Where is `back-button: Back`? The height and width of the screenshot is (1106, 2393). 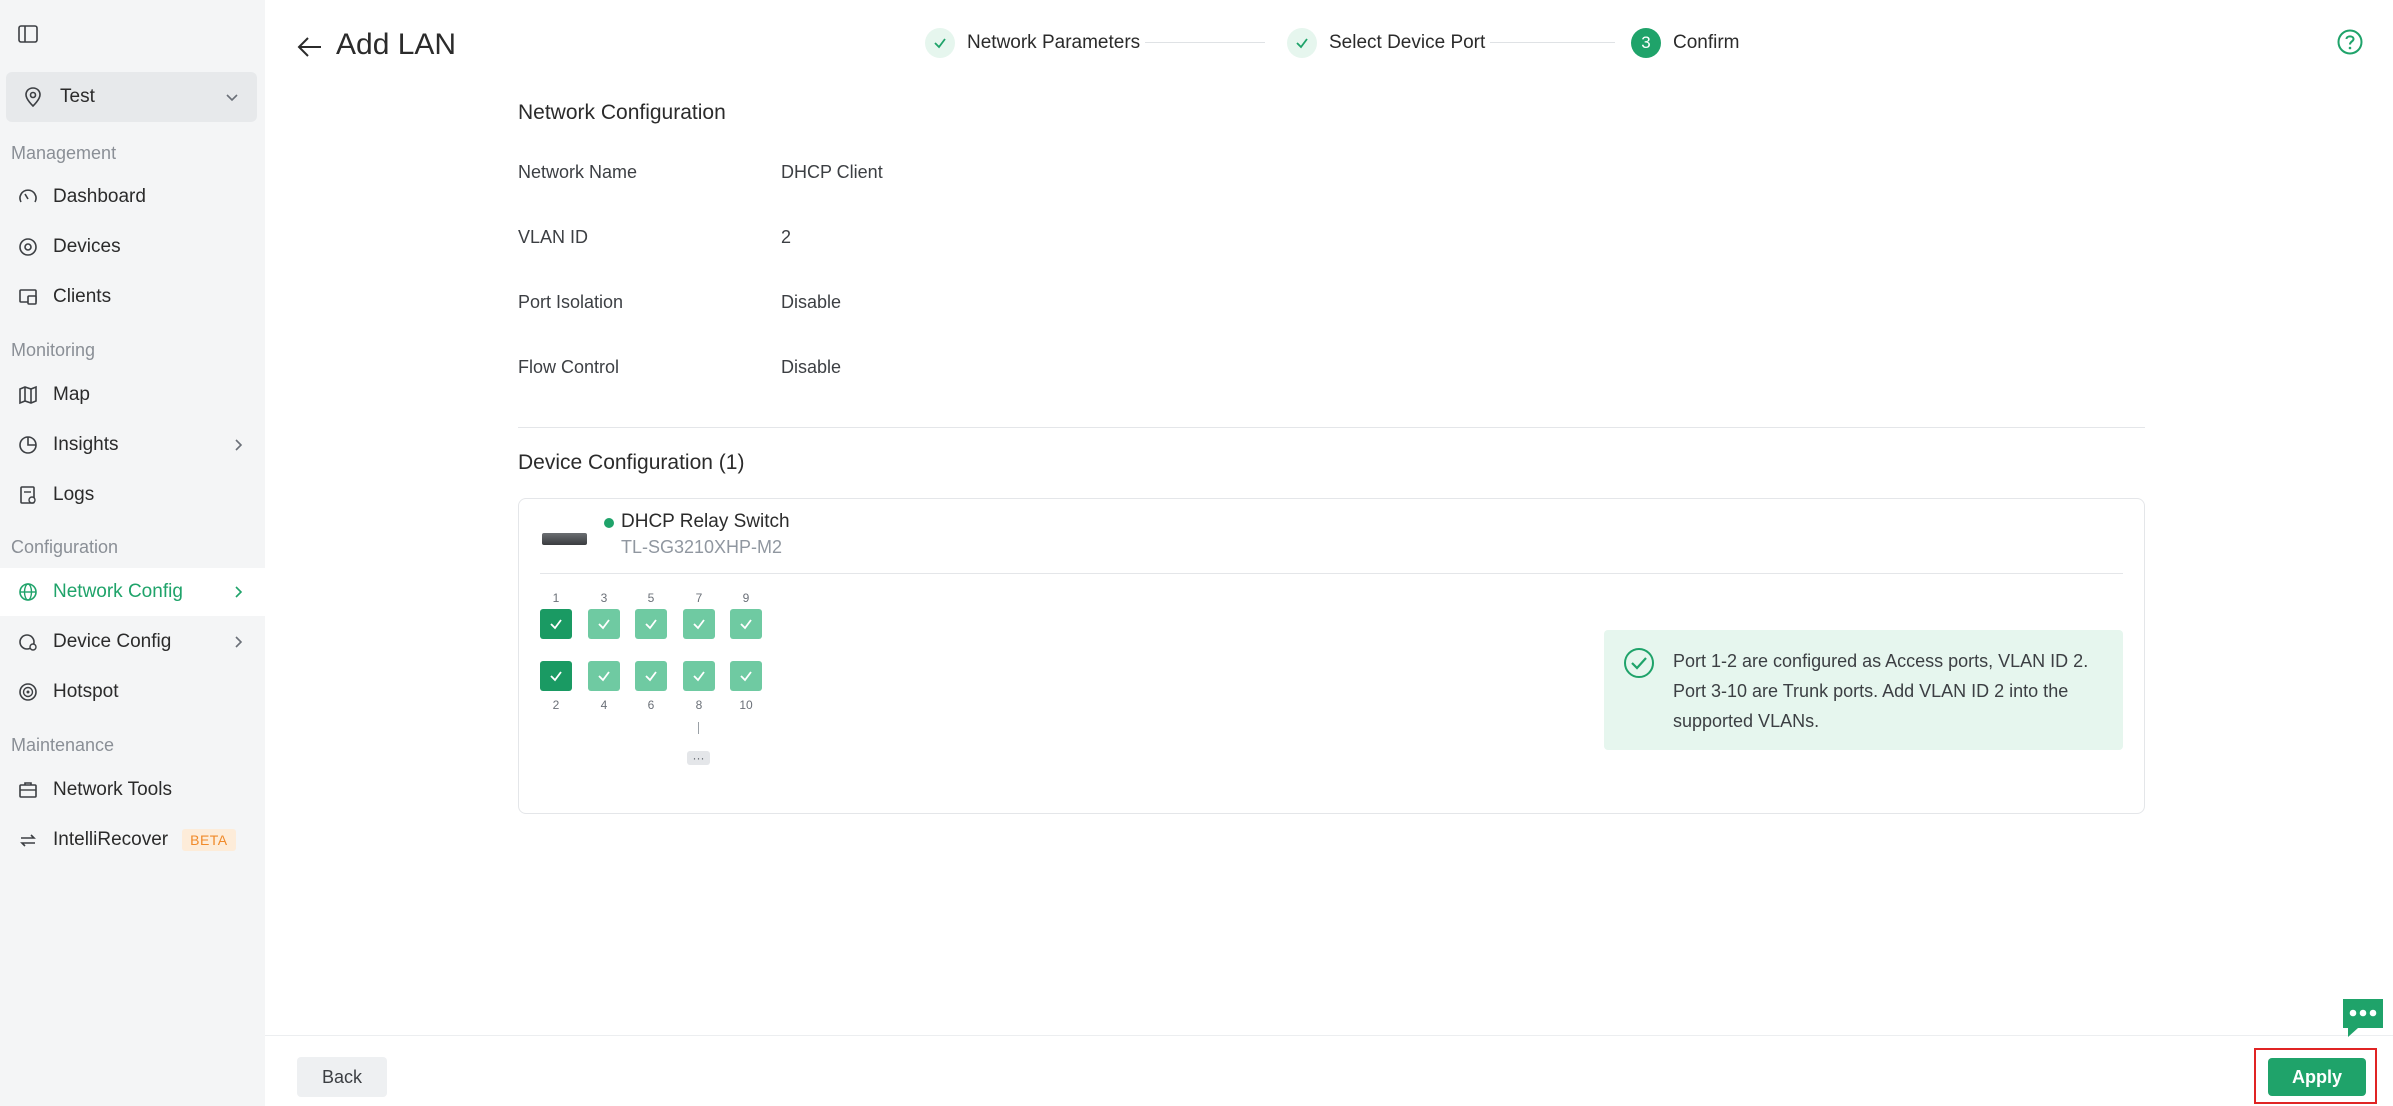
back-button: Back is located at coordinates (342, 1077).